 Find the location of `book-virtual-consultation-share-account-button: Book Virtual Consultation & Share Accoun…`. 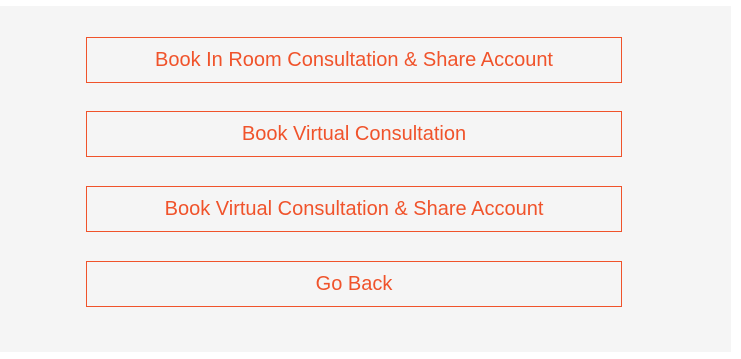

book-virtual-consultation-share-account-button: Book Virtual Consultation & Share Accoun… is located at coordinates (354, 209).